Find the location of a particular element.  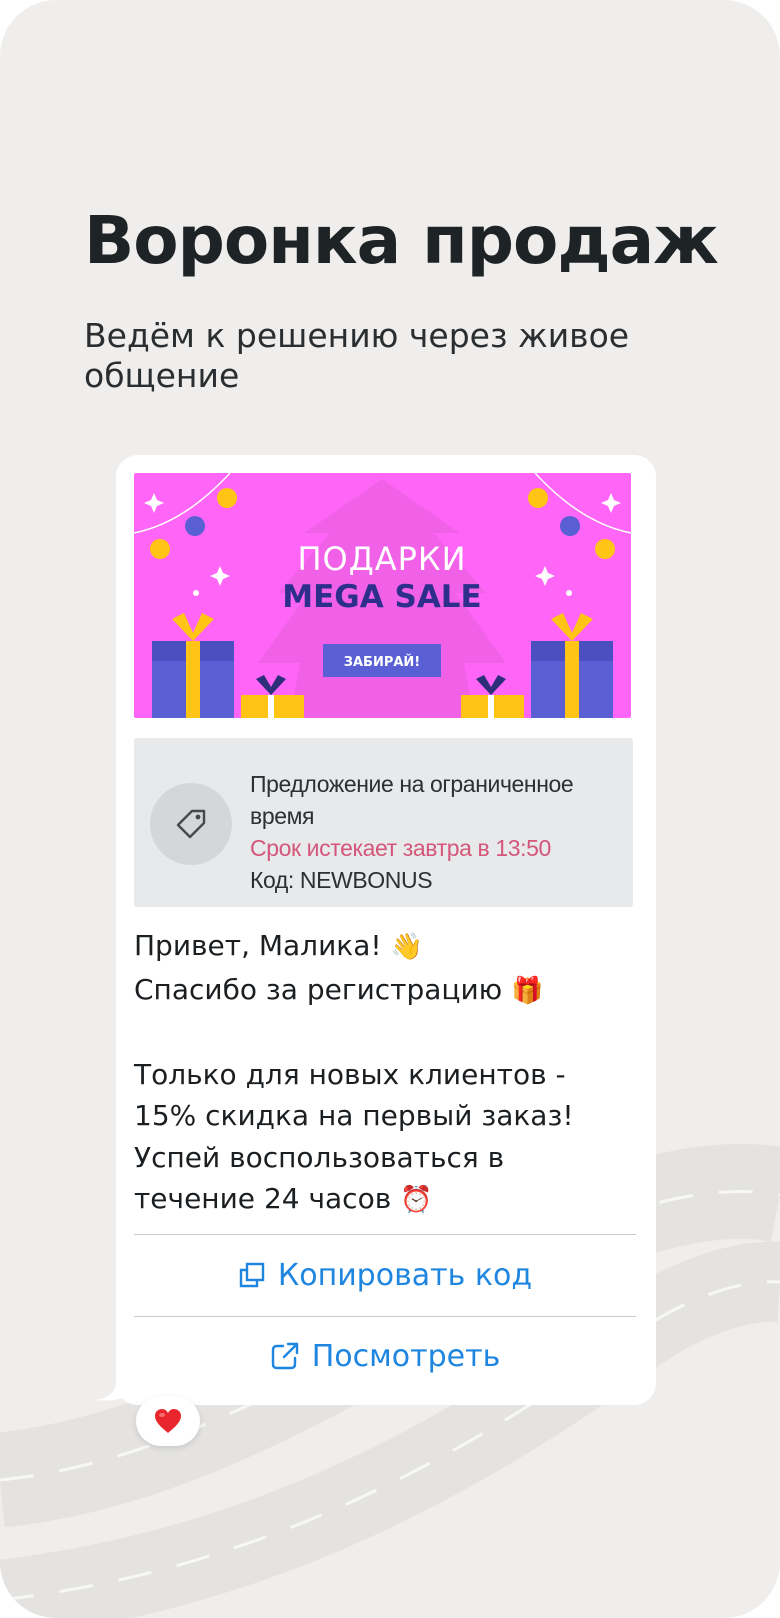

copy-icon is located at coordinates (252, 1275).